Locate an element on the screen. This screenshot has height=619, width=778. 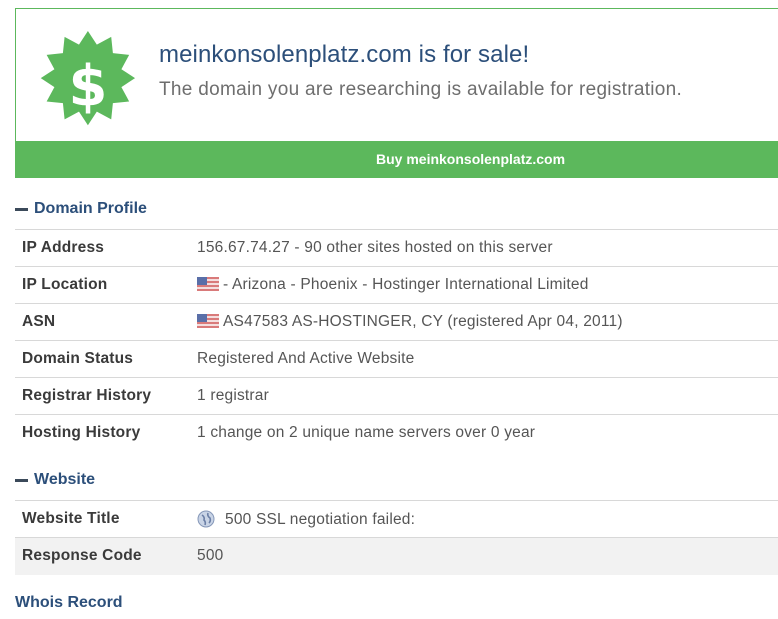
whois-record-link: Whois Record is located at coordinates (69, 603).